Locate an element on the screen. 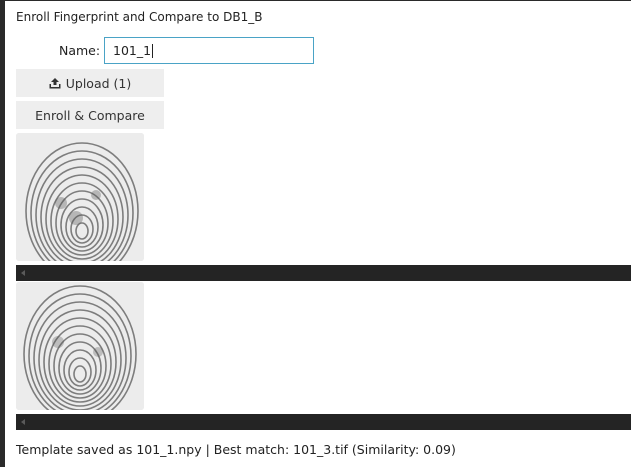  upload-icon is located at coordinates (55, 83).